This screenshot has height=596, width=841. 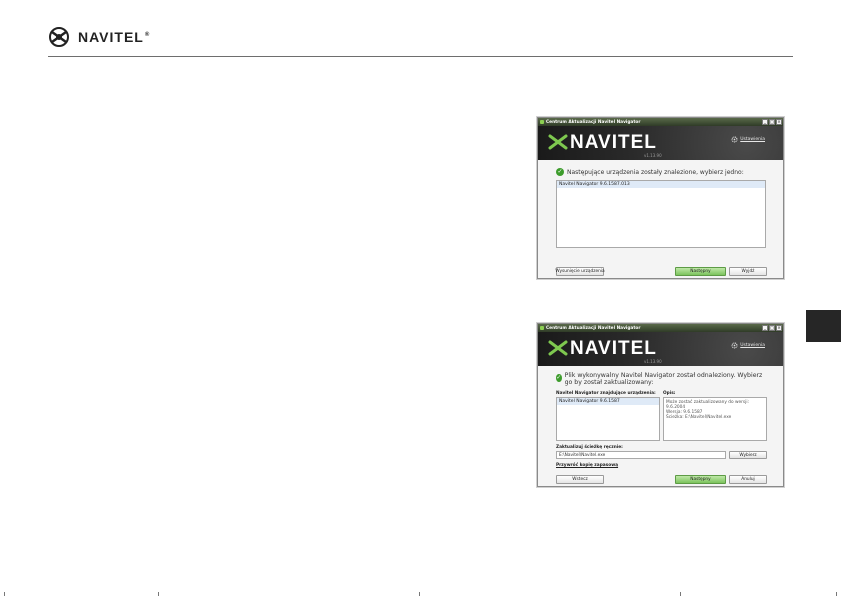 What do you see at coordinates (580, 479) in the screenshot?
I see `back-button: Wstecz` at bounding box center [580, 479].